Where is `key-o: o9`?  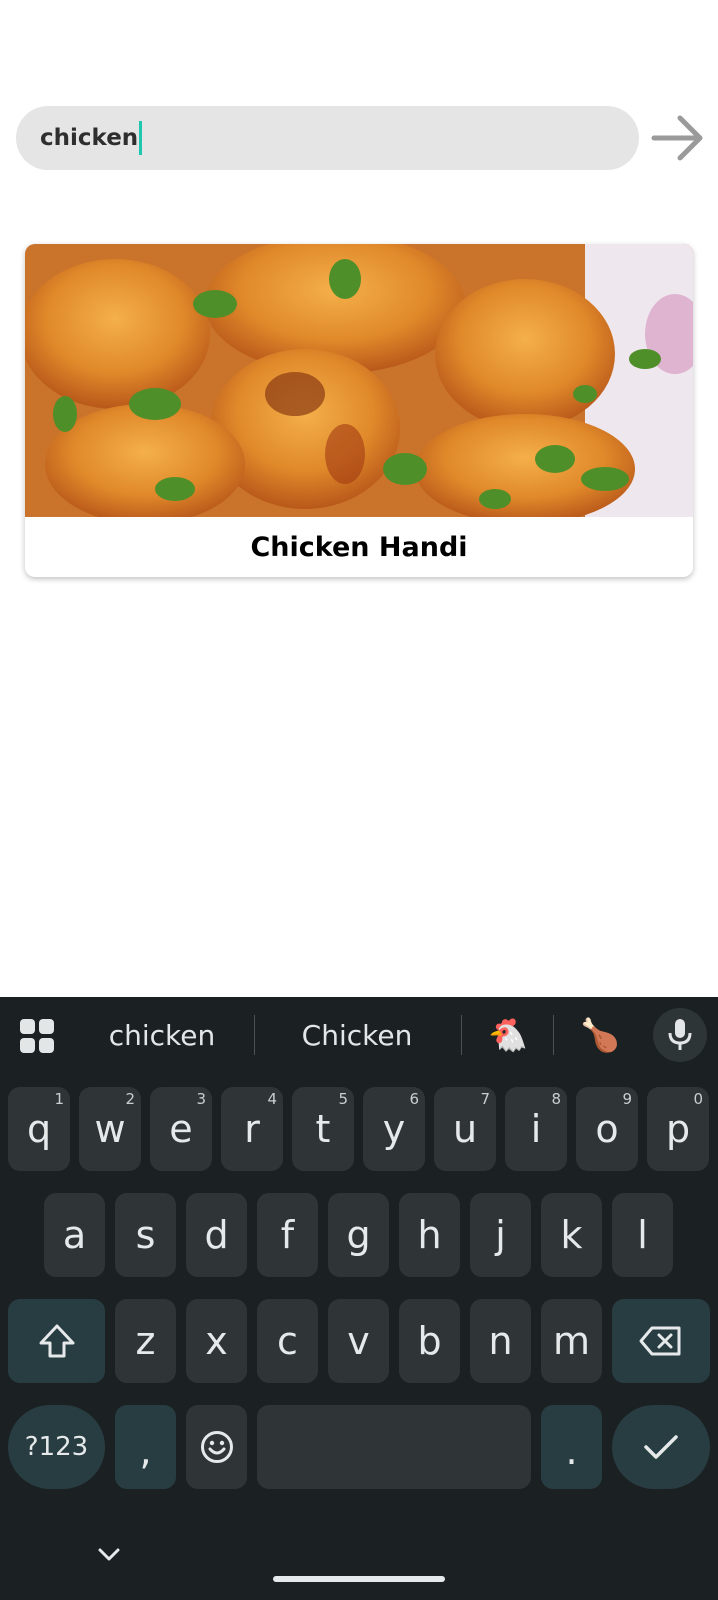 key-o: o9 is located at coordinates (607, 1129).